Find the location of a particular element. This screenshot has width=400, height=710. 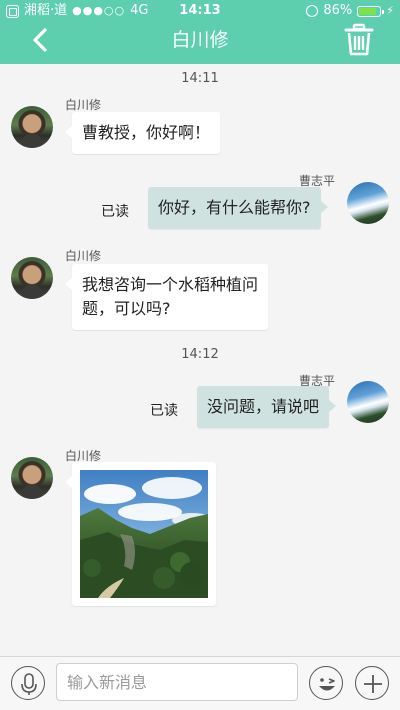

add-button is located at coordinates (372, 683).